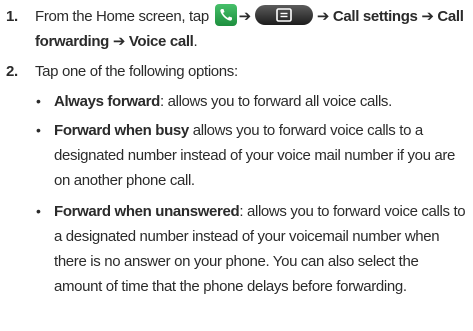  What do you see at coordinates (283, 15) in the screenshot?
I see `menu-key-icon` at bounding box center [283, 15].